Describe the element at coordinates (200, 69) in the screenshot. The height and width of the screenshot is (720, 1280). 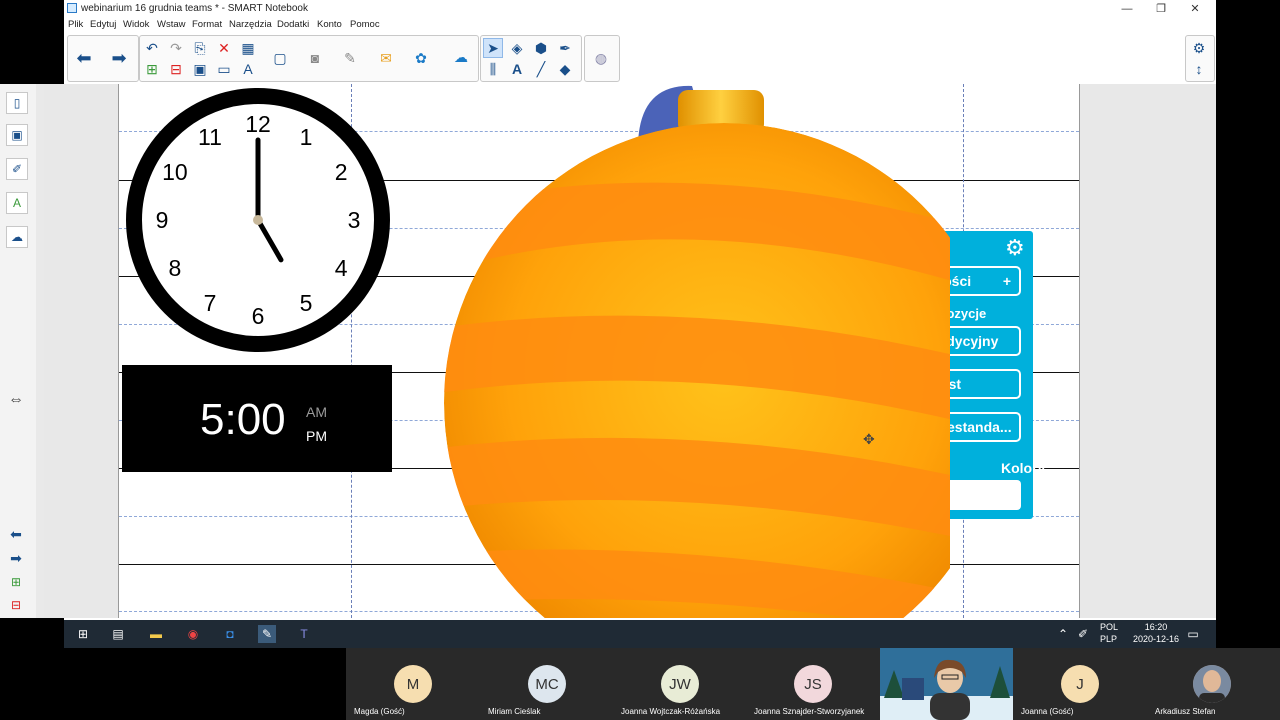
I see `save-icon: ▣` at that location.